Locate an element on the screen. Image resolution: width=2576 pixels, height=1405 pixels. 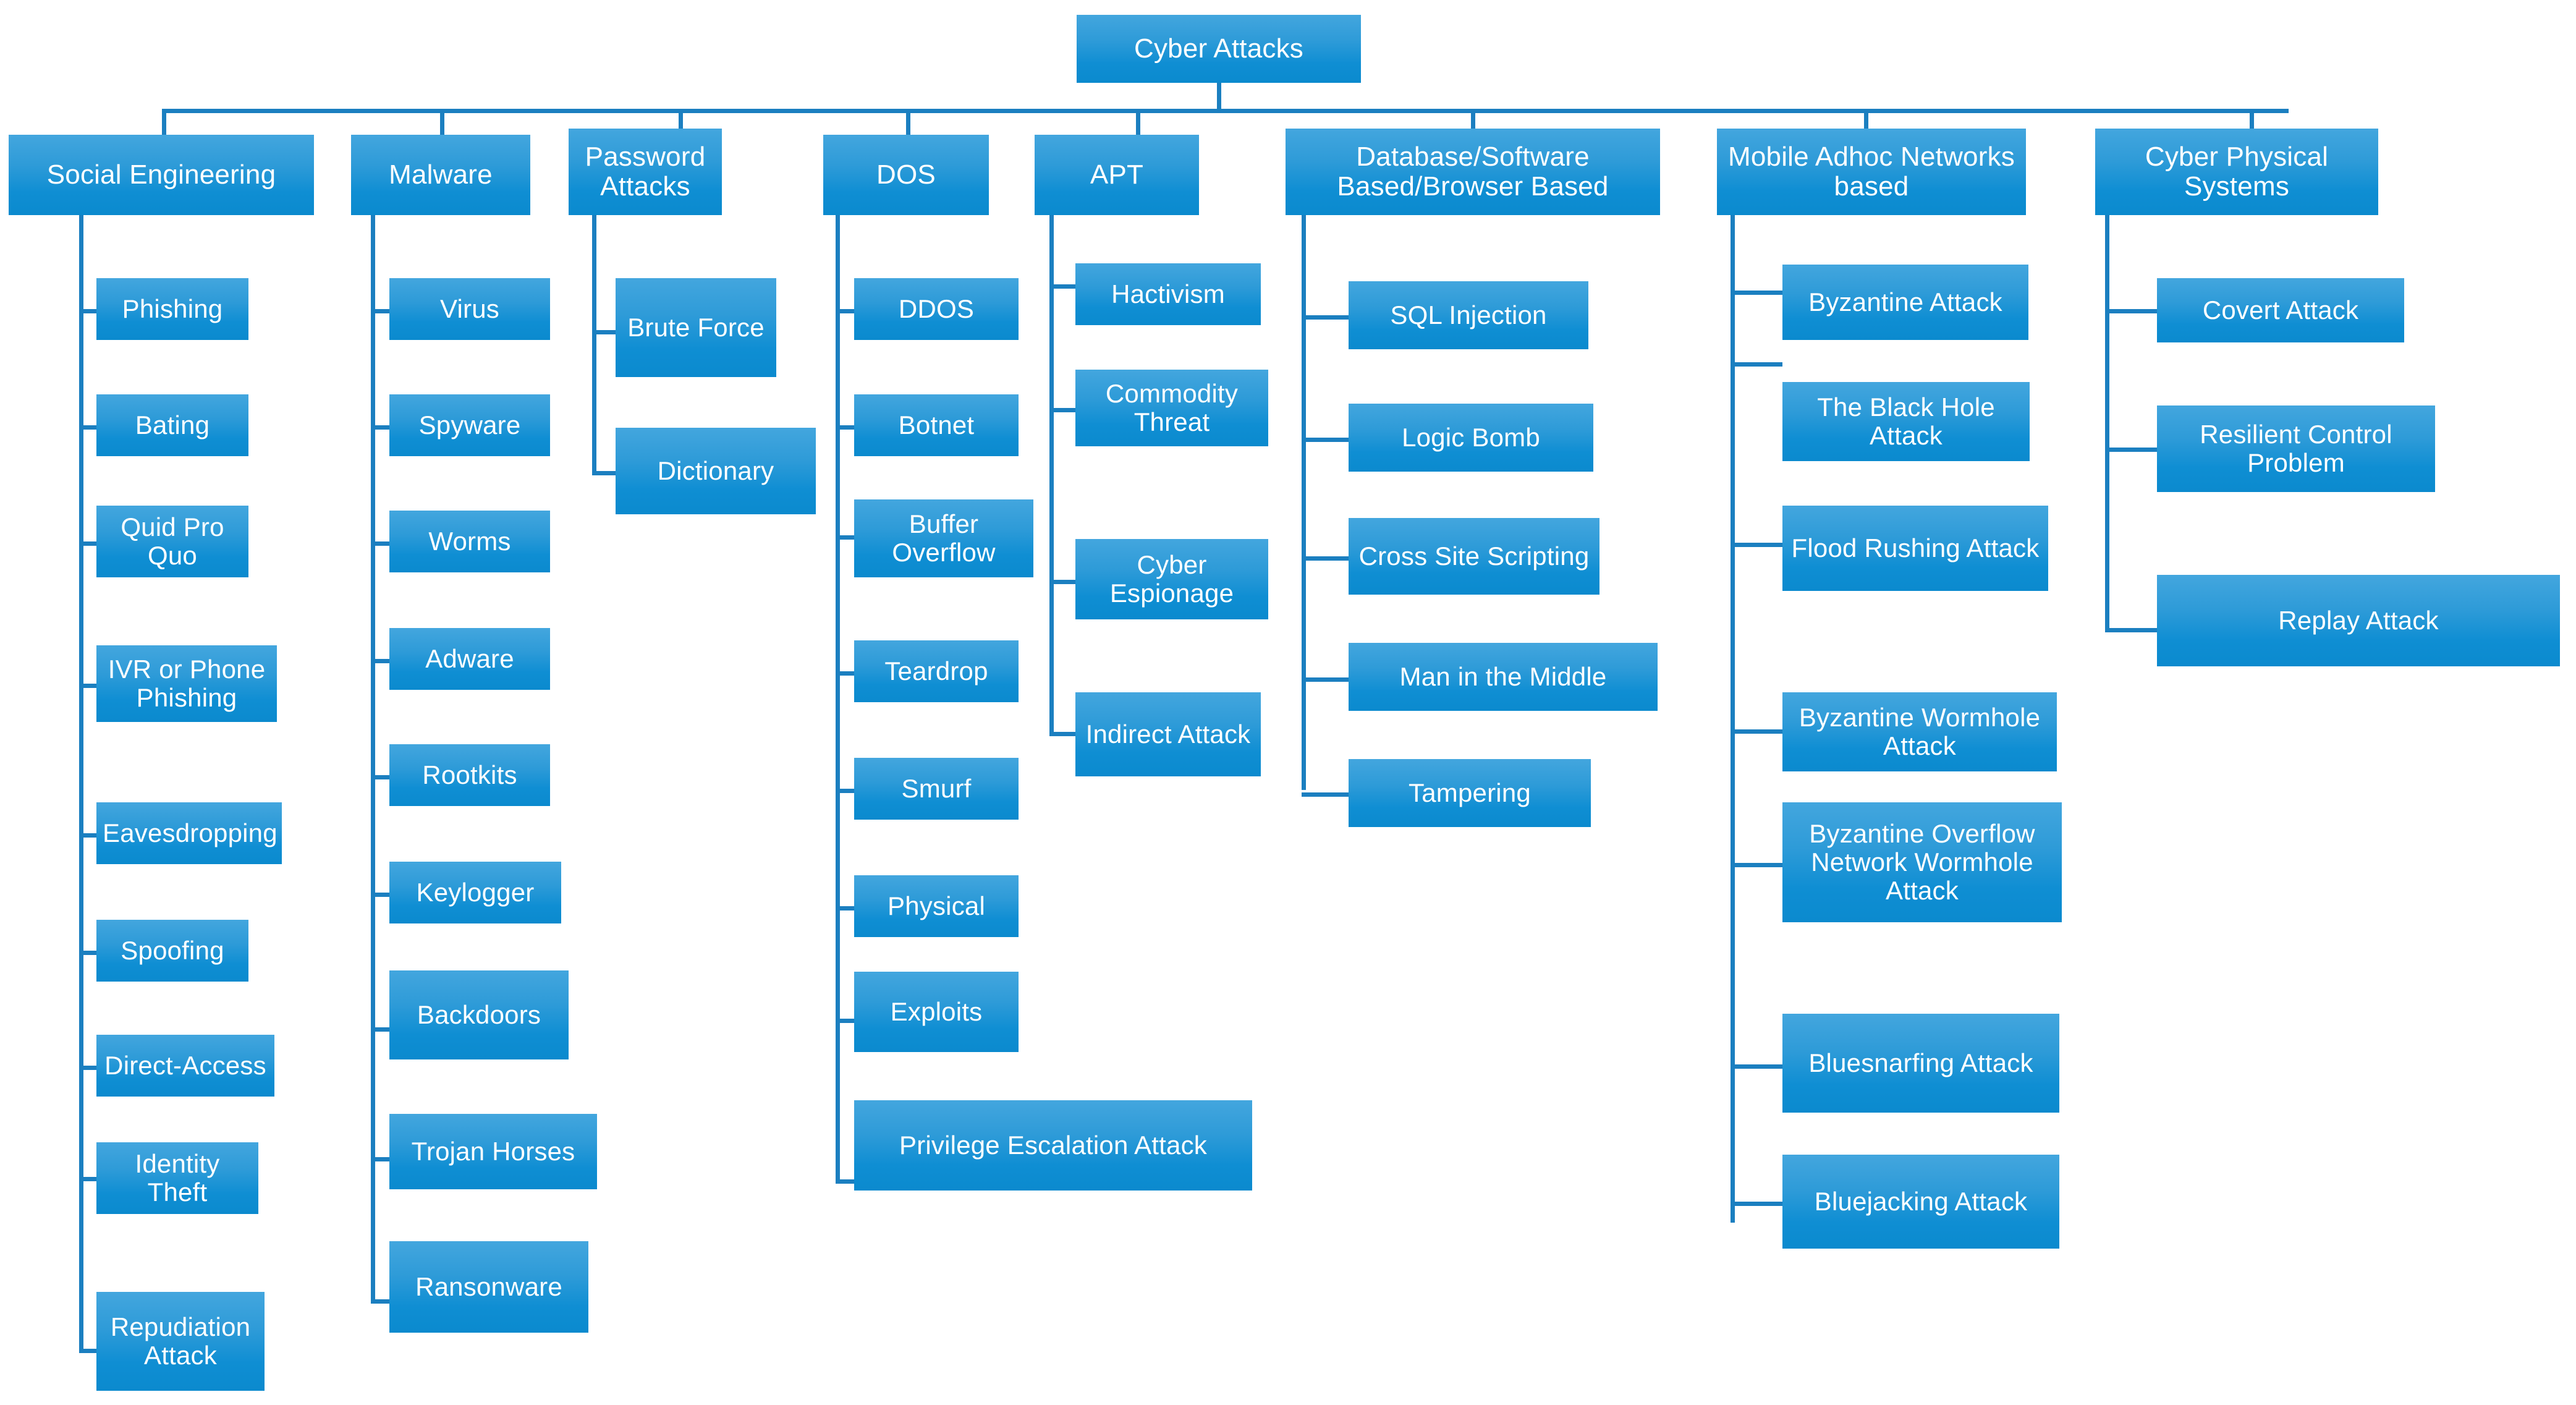
leaf-node-spoofing: Spoofing is located at coordinates (172, 951).